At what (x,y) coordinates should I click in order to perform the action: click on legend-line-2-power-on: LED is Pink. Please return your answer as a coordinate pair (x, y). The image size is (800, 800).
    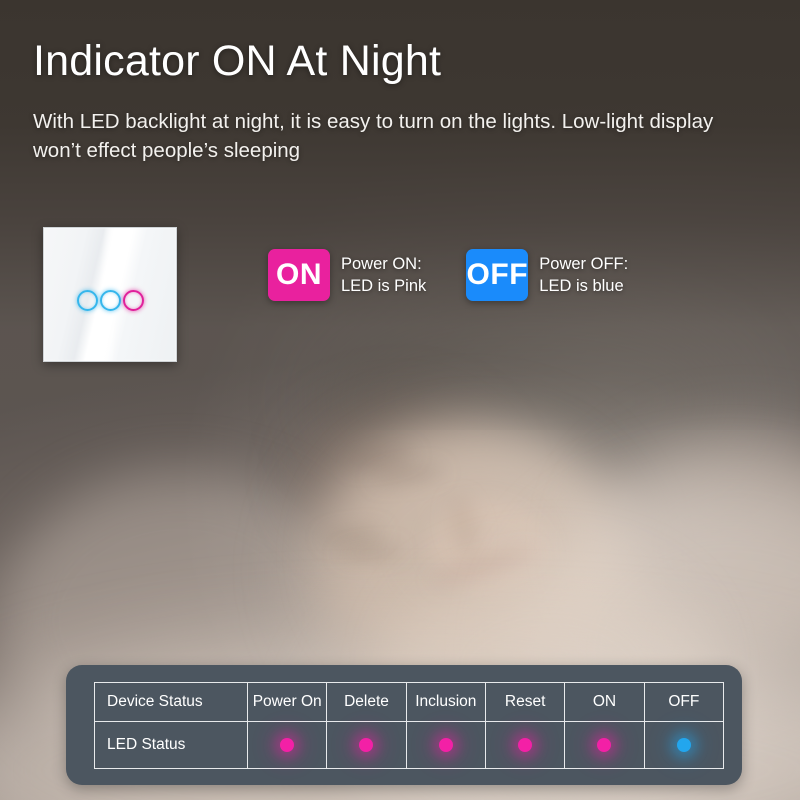
    Looking at the image, I should click on (384, 286).